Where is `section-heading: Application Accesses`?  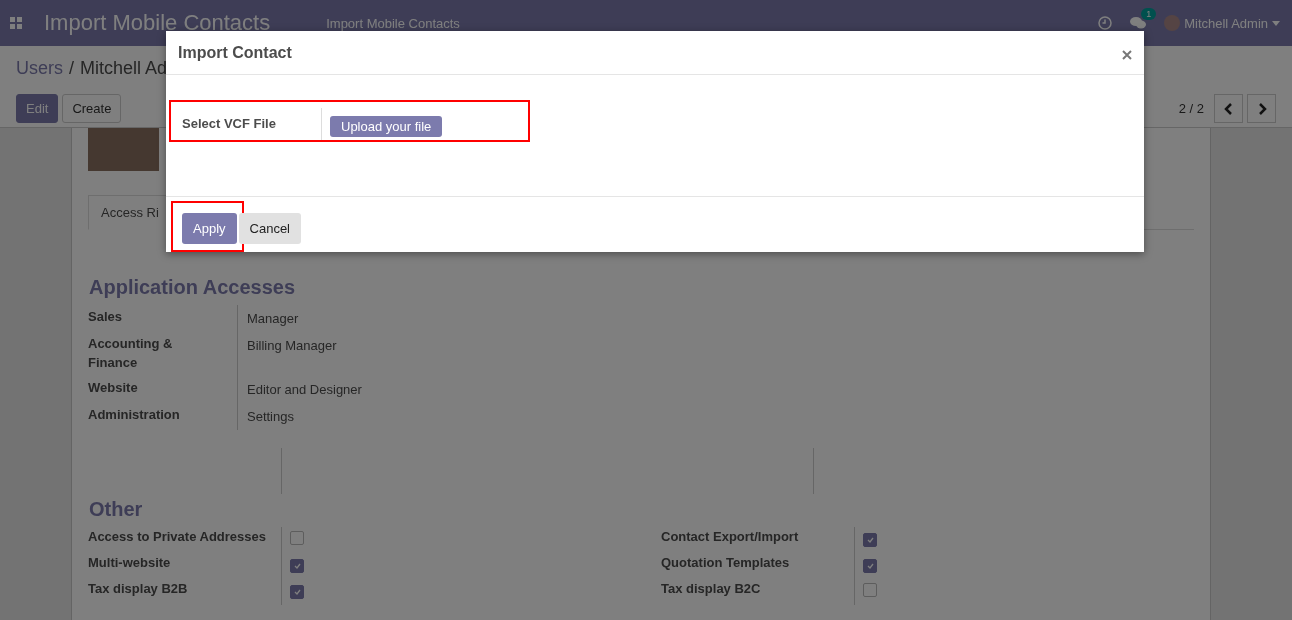
section-heading: Application Accesses is located at coordinates (192, 287).